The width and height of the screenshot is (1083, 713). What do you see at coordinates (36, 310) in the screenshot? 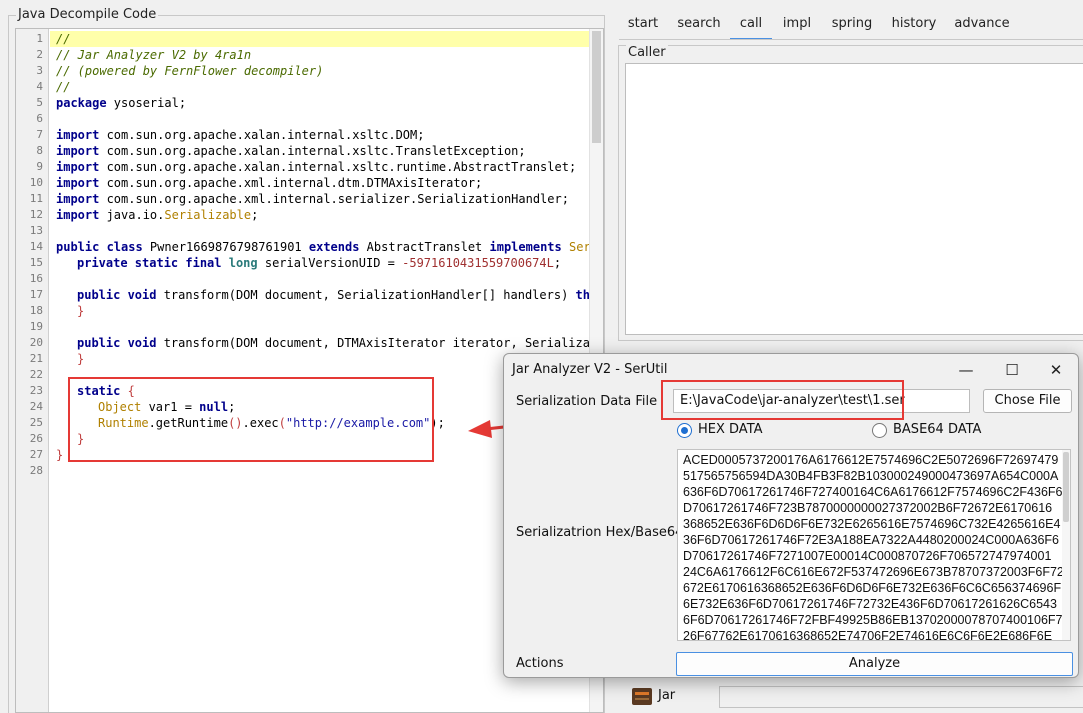
I see `line-number: 18` at bounding box center [36, 310].